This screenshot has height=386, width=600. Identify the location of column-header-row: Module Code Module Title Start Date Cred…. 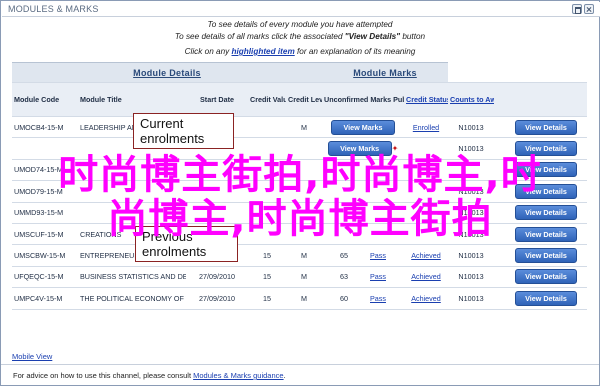
(300, 99).